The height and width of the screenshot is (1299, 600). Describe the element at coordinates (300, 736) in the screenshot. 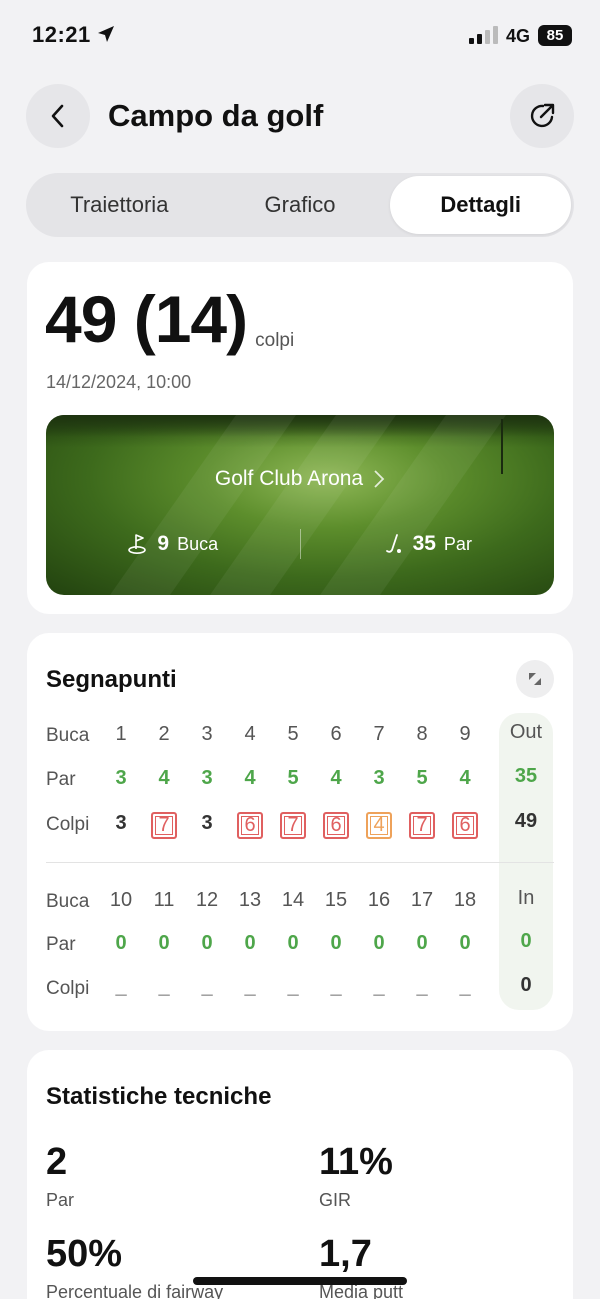

I see `scorecard-row-front-hole: Buca 1 2 3 4 5 6 7 8 9 Out` at that location.